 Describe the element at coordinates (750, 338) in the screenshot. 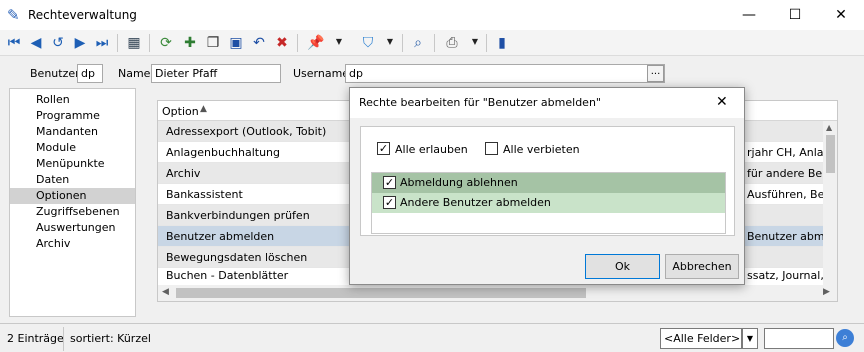

I see `combo-dropdown-icon: ▼` at that location.